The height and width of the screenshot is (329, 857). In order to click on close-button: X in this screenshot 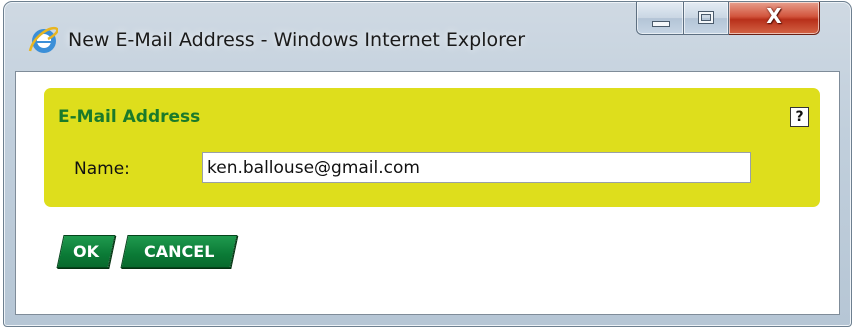, I will do `click(774, 18)`.